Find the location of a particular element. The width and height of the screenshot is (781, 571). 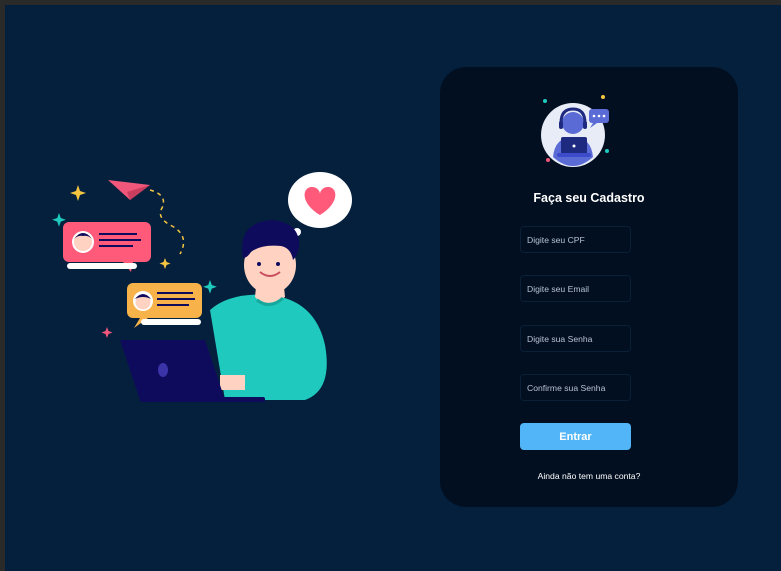

submit-button: Entrar is located at coordinates (575, 436).